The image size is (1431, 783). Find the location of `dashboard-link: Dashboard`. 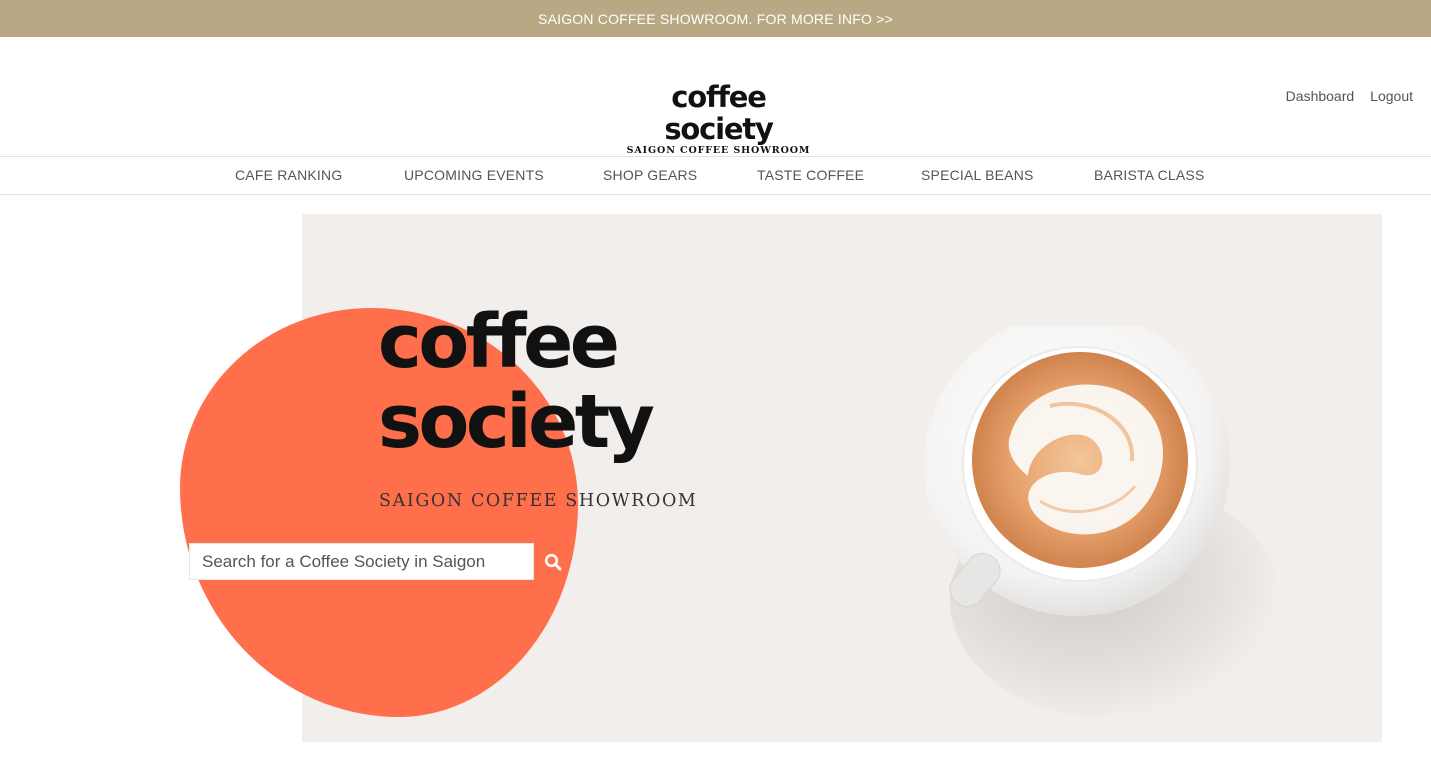

dashboard-link: Dashboard is located at coordinates (1320, 96).